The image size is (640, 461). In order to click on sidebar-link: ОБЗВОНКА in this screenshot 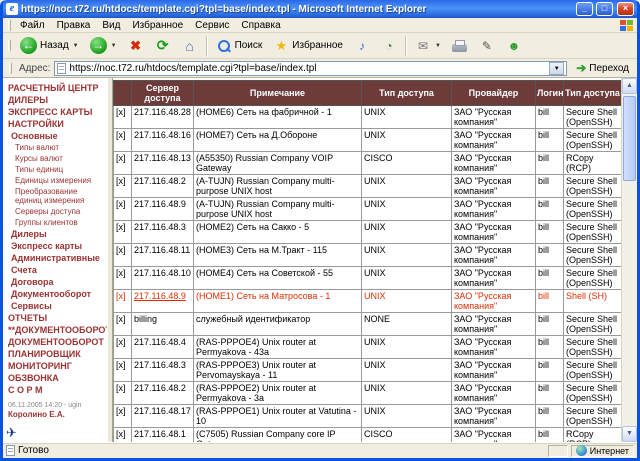, I will do `click(55, 378)`.